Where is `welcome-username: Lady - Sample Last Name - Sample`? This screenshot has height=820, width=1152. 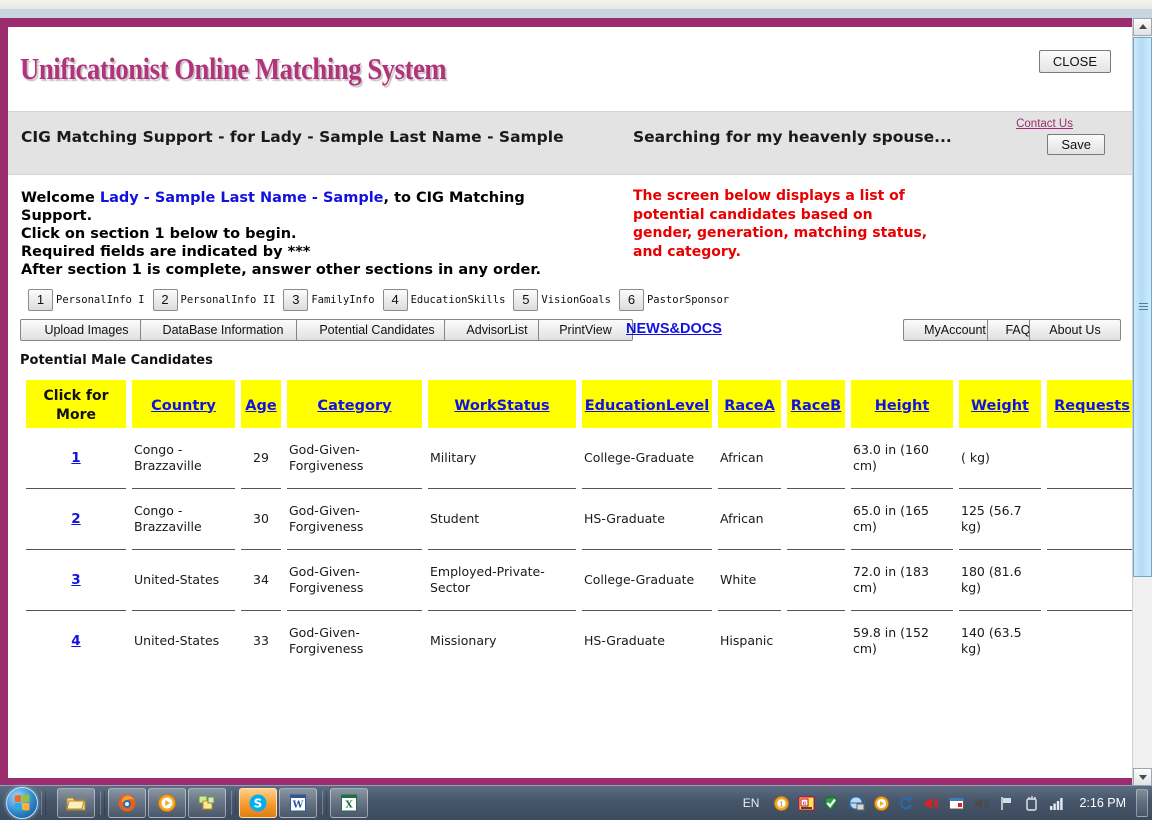
welcome-username: Lady - Sample Last Name - Sample is located at coordinates (241, 198).